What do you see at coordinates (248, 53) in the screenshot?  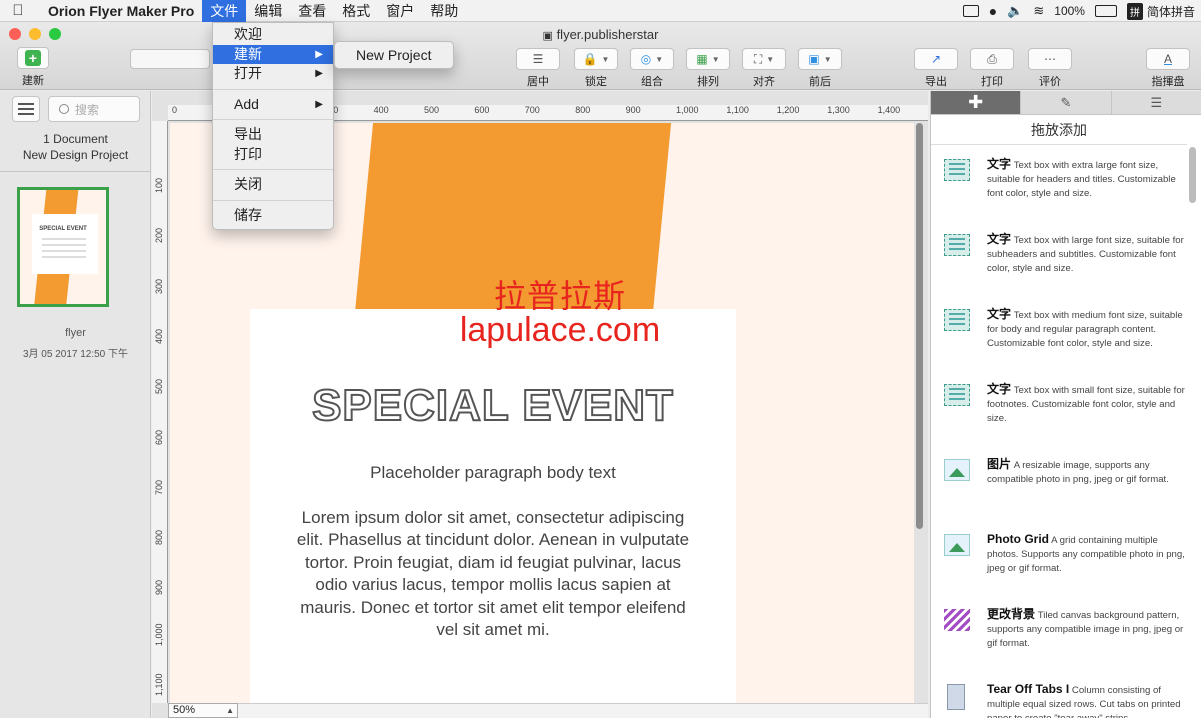 I see `menu-item-label: 建新` at bounding box center [248, 53].